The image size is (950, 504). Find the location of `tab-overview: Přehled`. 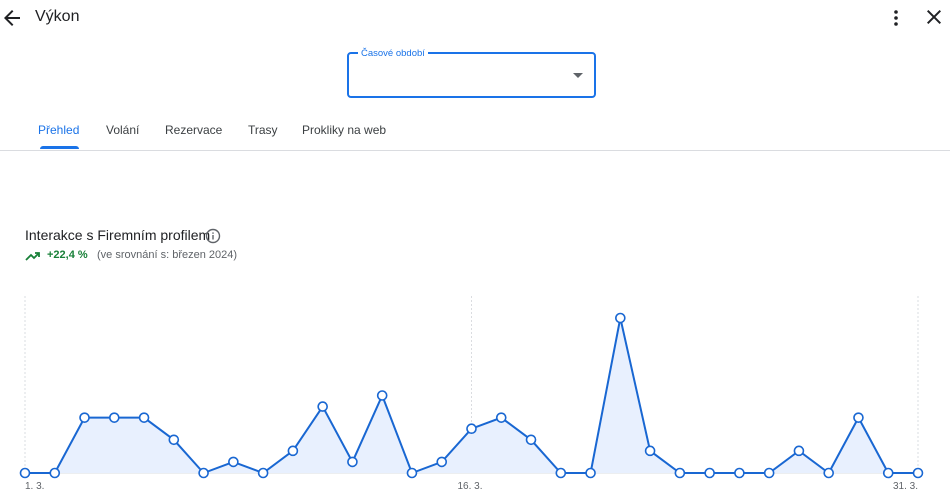

tab-overview: Přehled is located at coordinates (58, 130).